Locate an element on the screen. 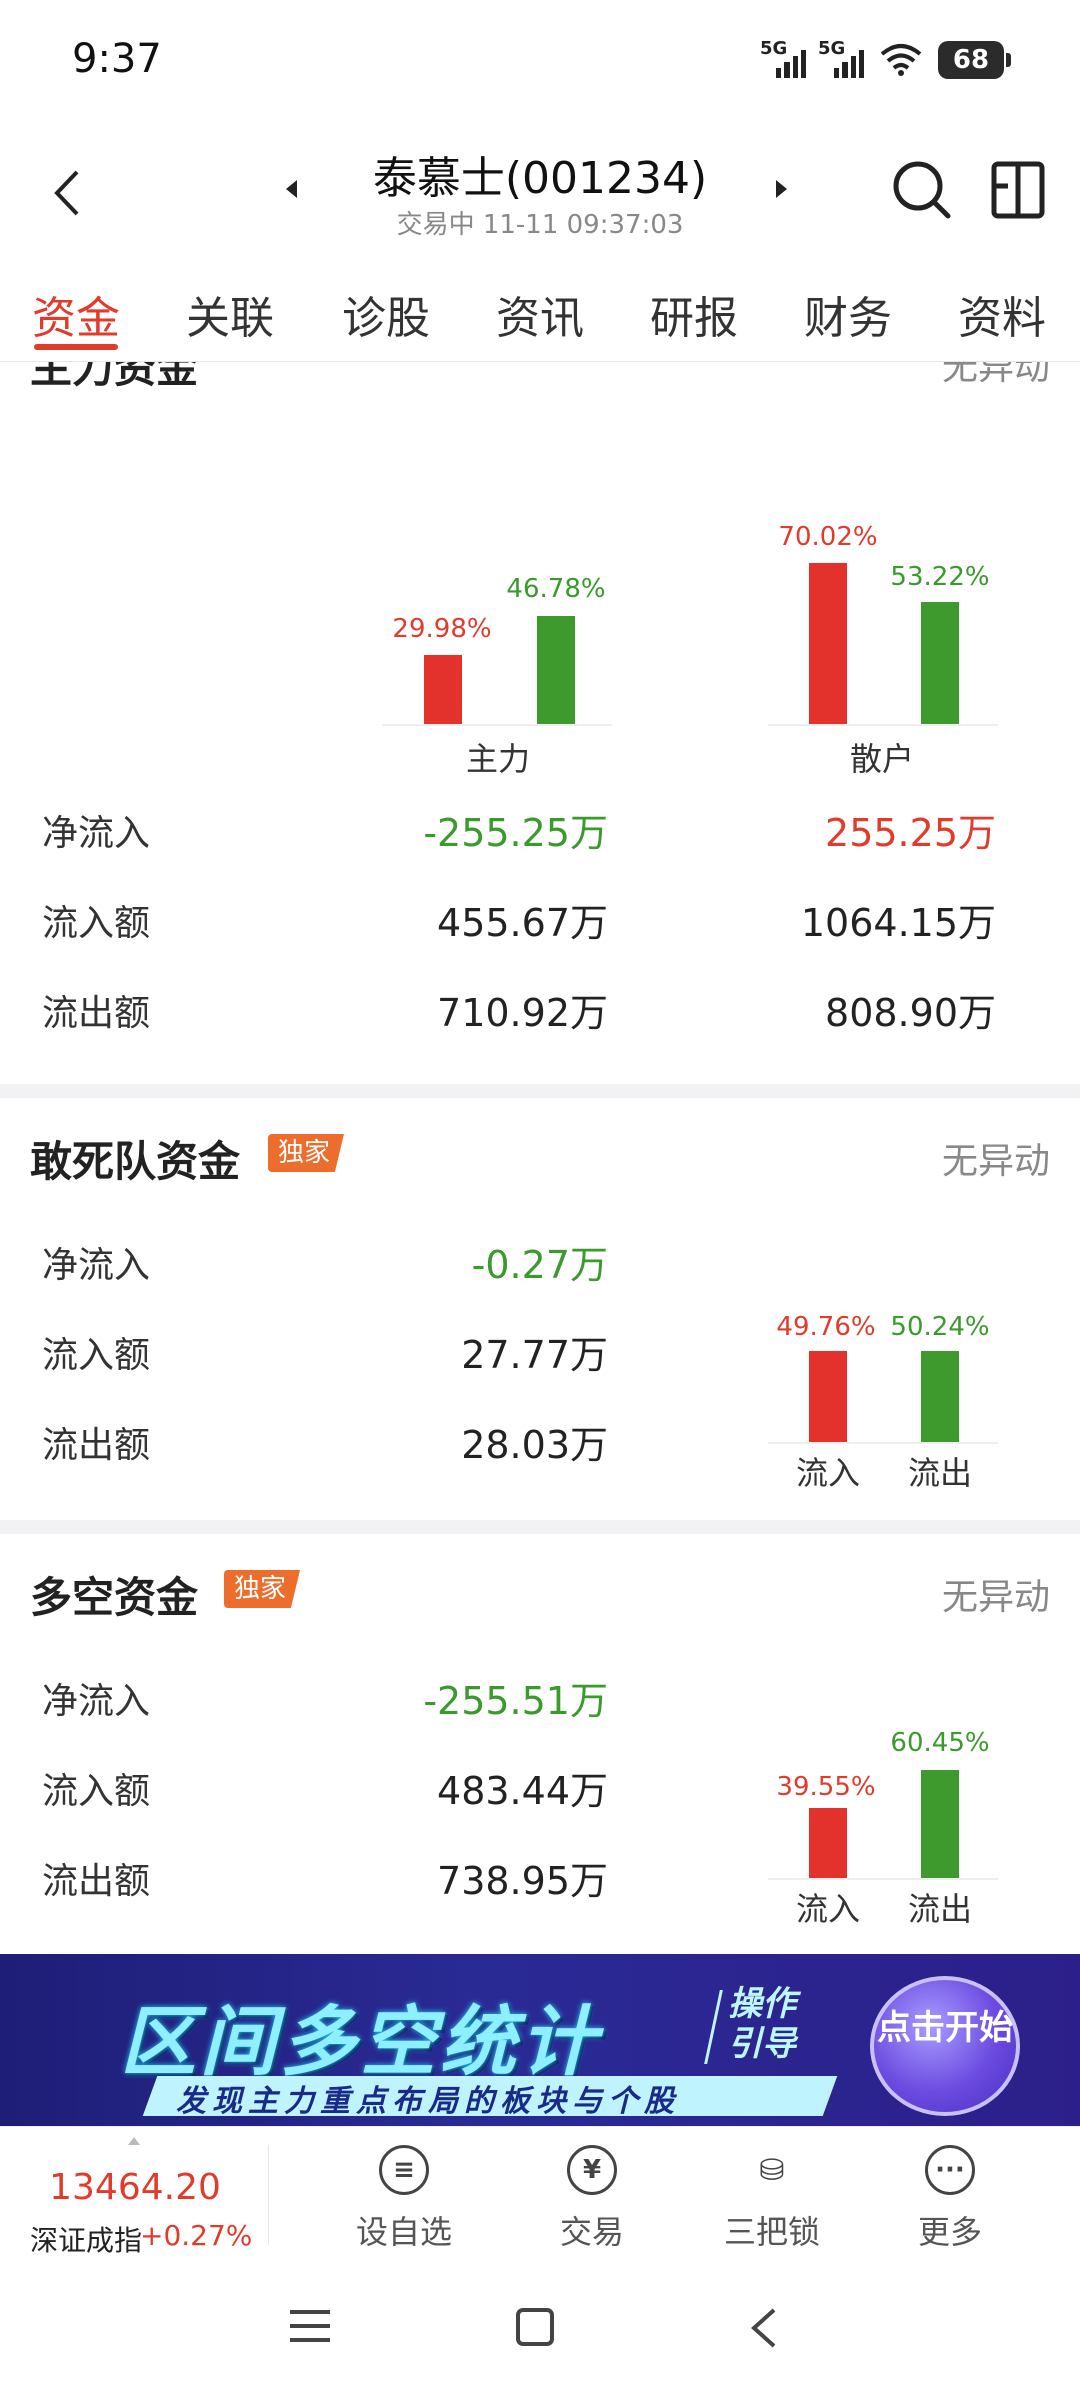 The height and width of the screenshot is (2400, 1080). longshort-in-bar is located at coordinates (828, 1842).